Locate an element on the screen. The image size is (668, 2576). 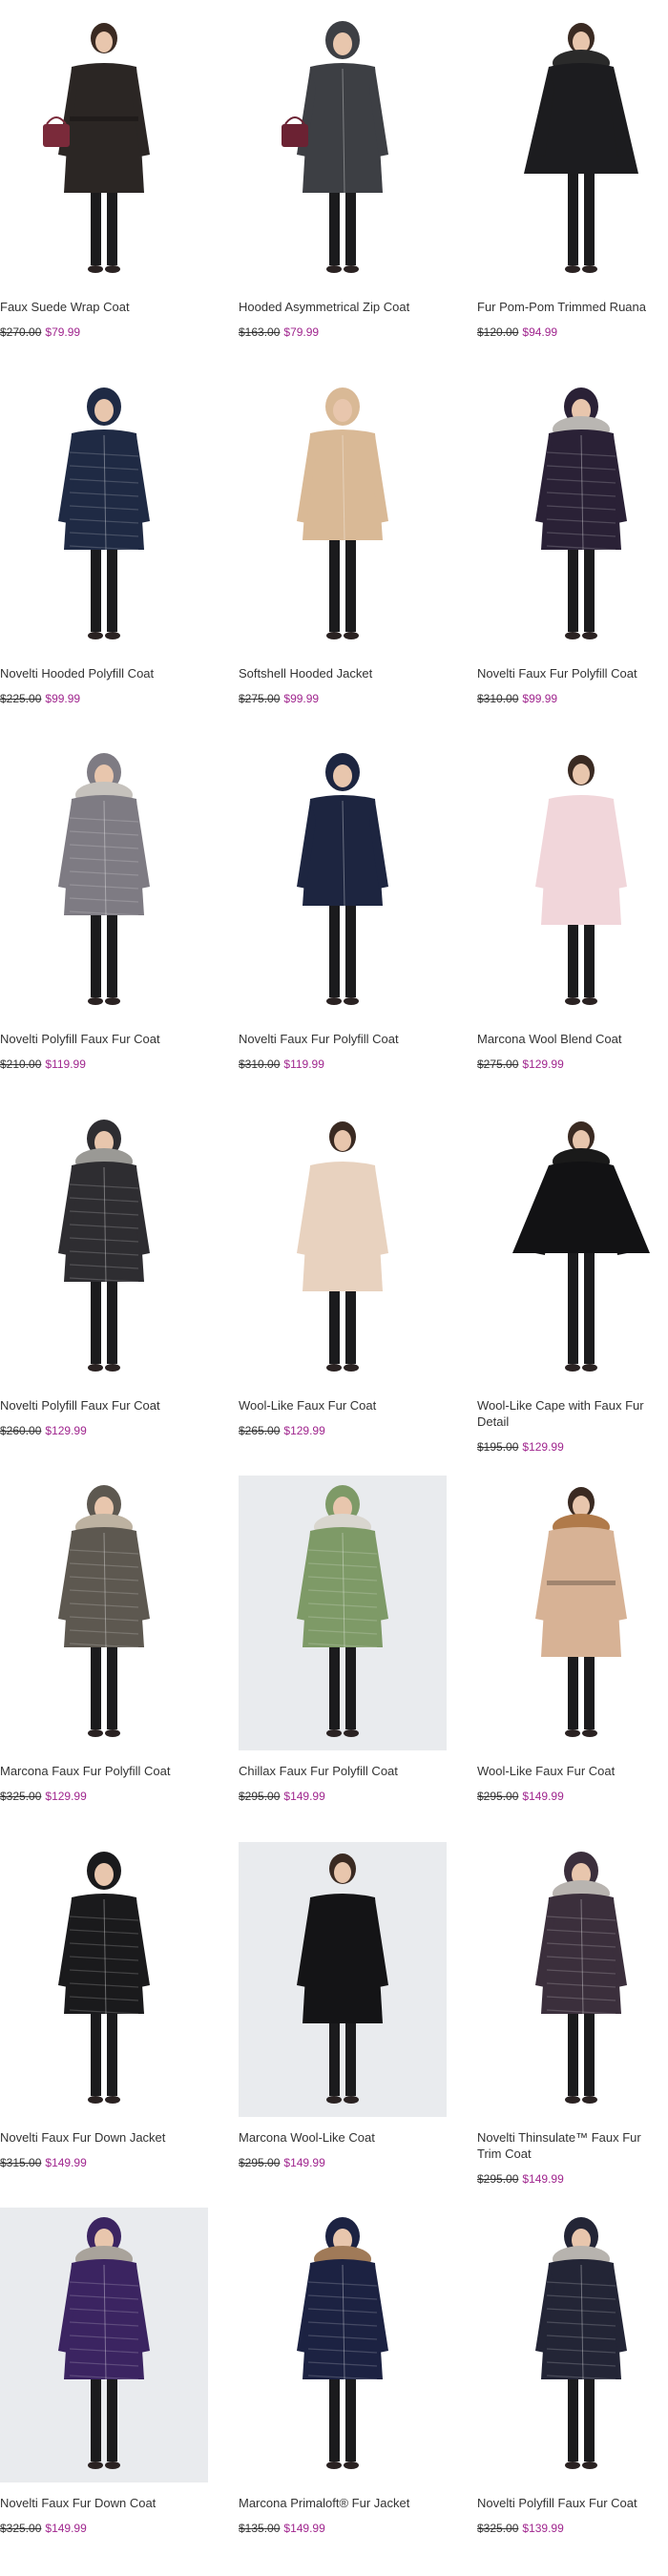
product-prices: $310.00 $99.99 is located at coordinates (517, 699).